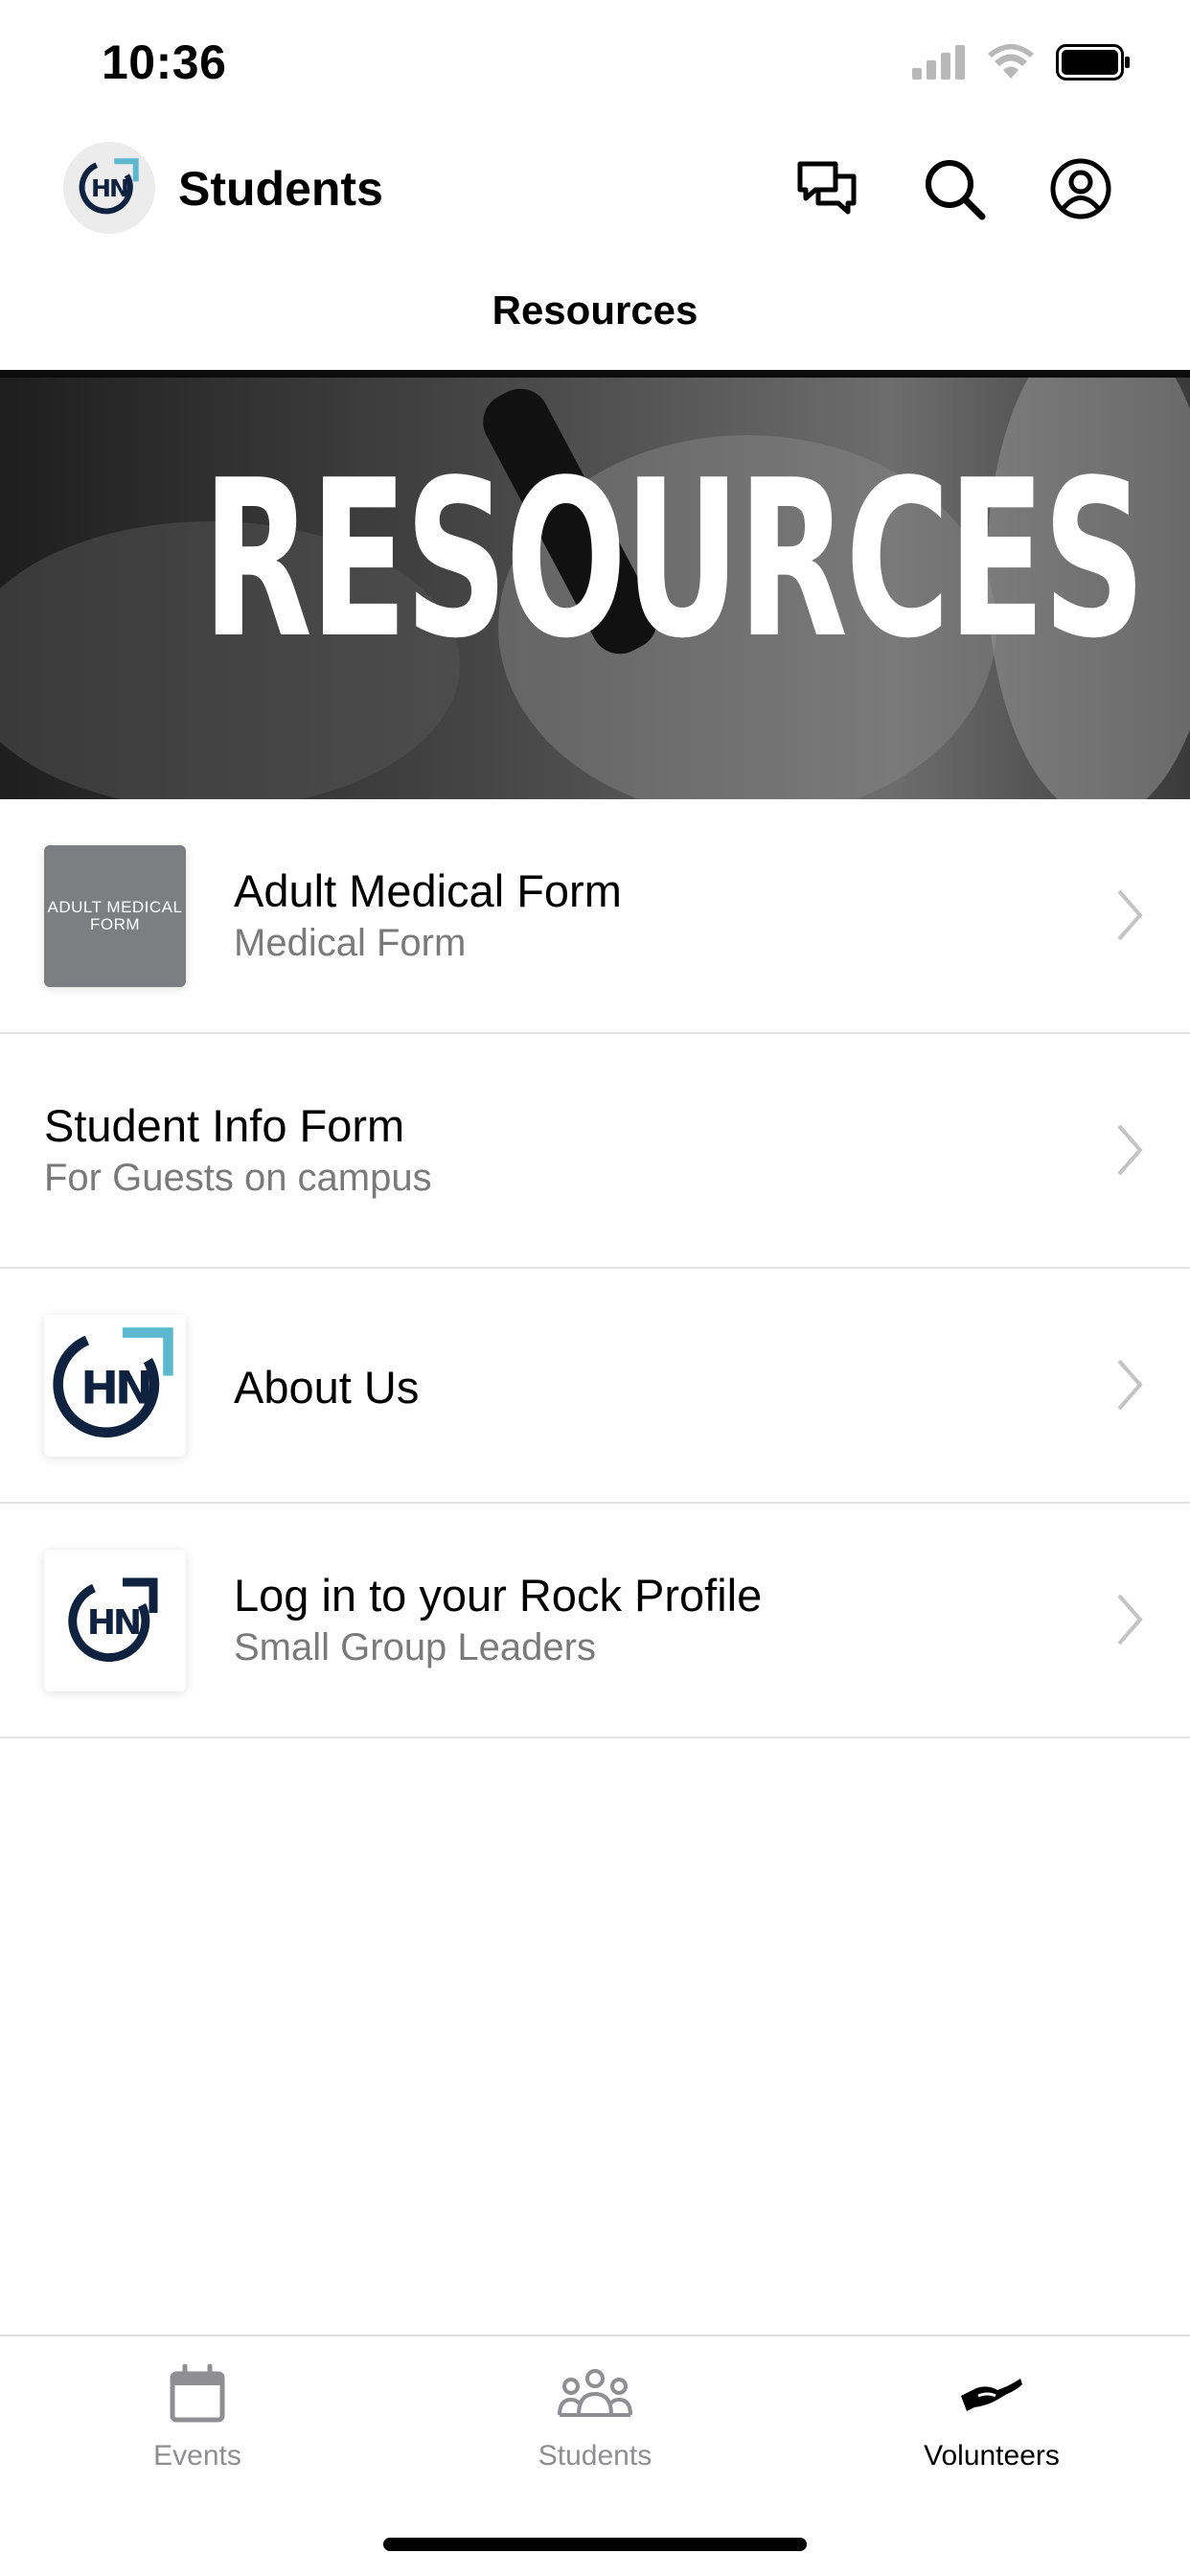  I want to click on list-item-about-us: HN About Us, so click(595, 1387).